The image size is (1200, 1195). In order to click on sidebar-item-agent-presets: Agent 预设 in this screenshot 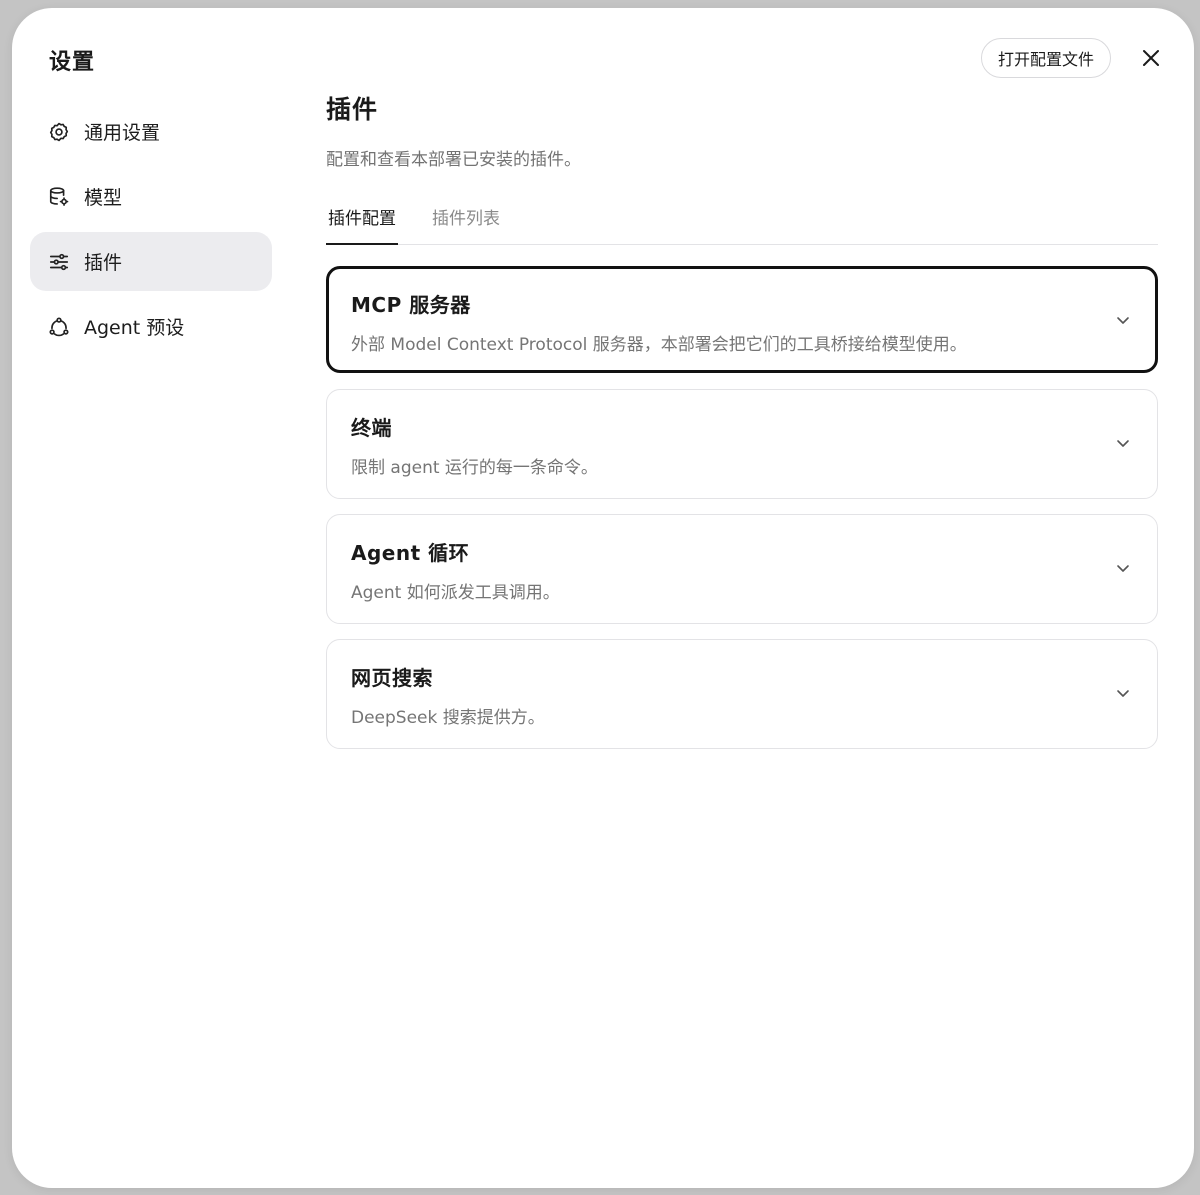, I will do `click(151, 326)`.